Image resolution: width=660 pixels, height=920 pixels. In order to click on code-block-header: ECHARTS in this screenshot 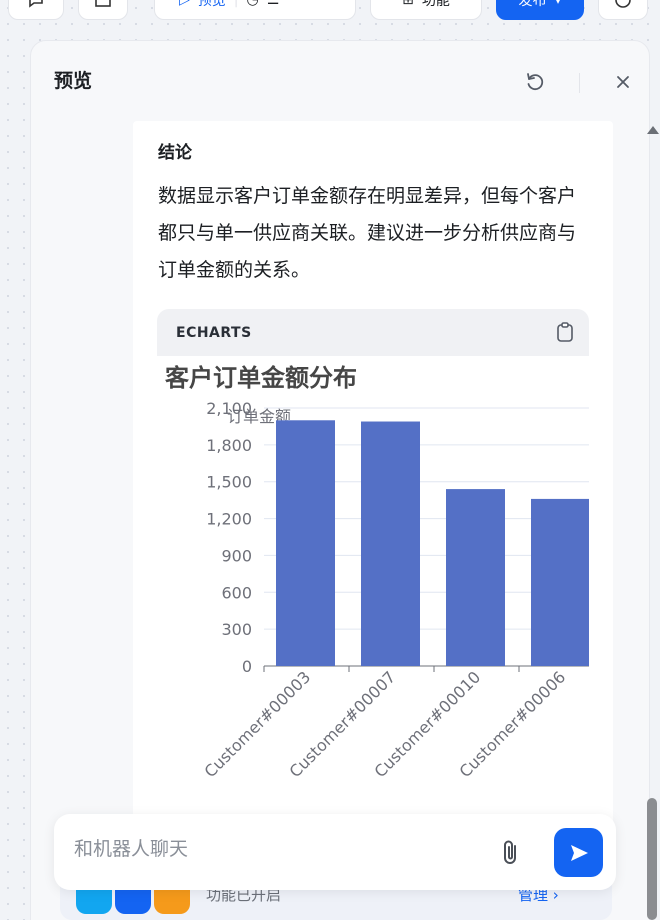, I will do `click(373, 332)`.